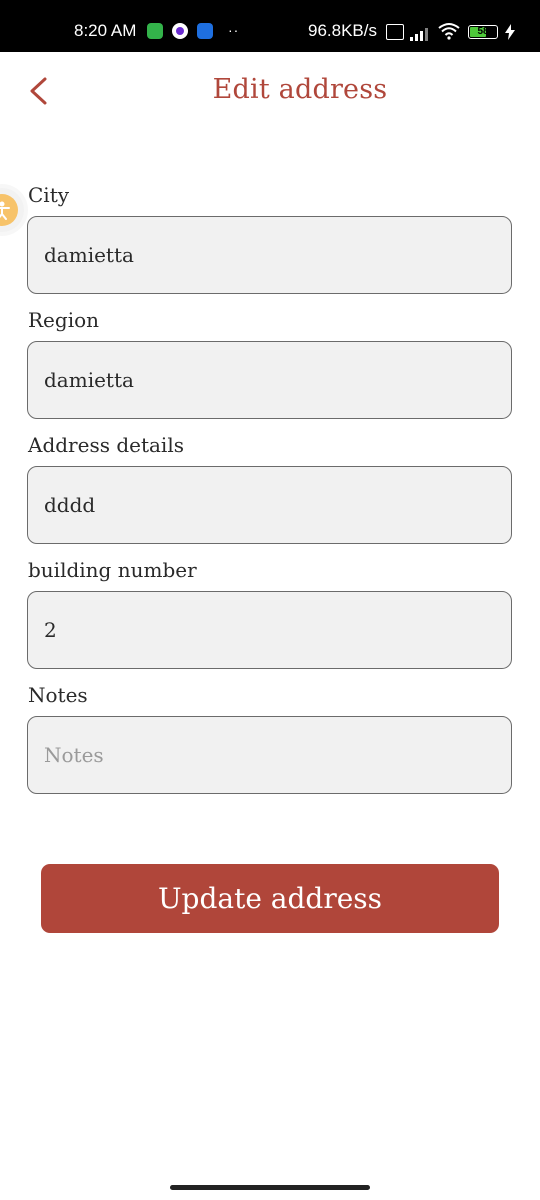 The width and height of the screenshot is (540, 1200). Describe the element at coordinates (112, 570) in the screenshot. I see `building-number-label: building number` at that location.